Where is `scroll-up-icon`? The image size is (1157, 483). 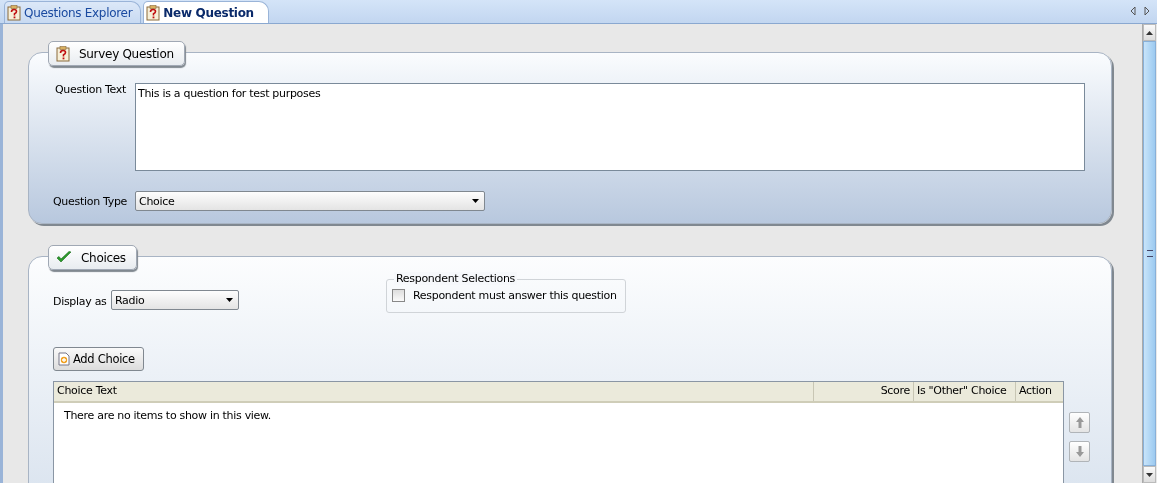
scroll-up-icon is located at coordinates (1149, 32).